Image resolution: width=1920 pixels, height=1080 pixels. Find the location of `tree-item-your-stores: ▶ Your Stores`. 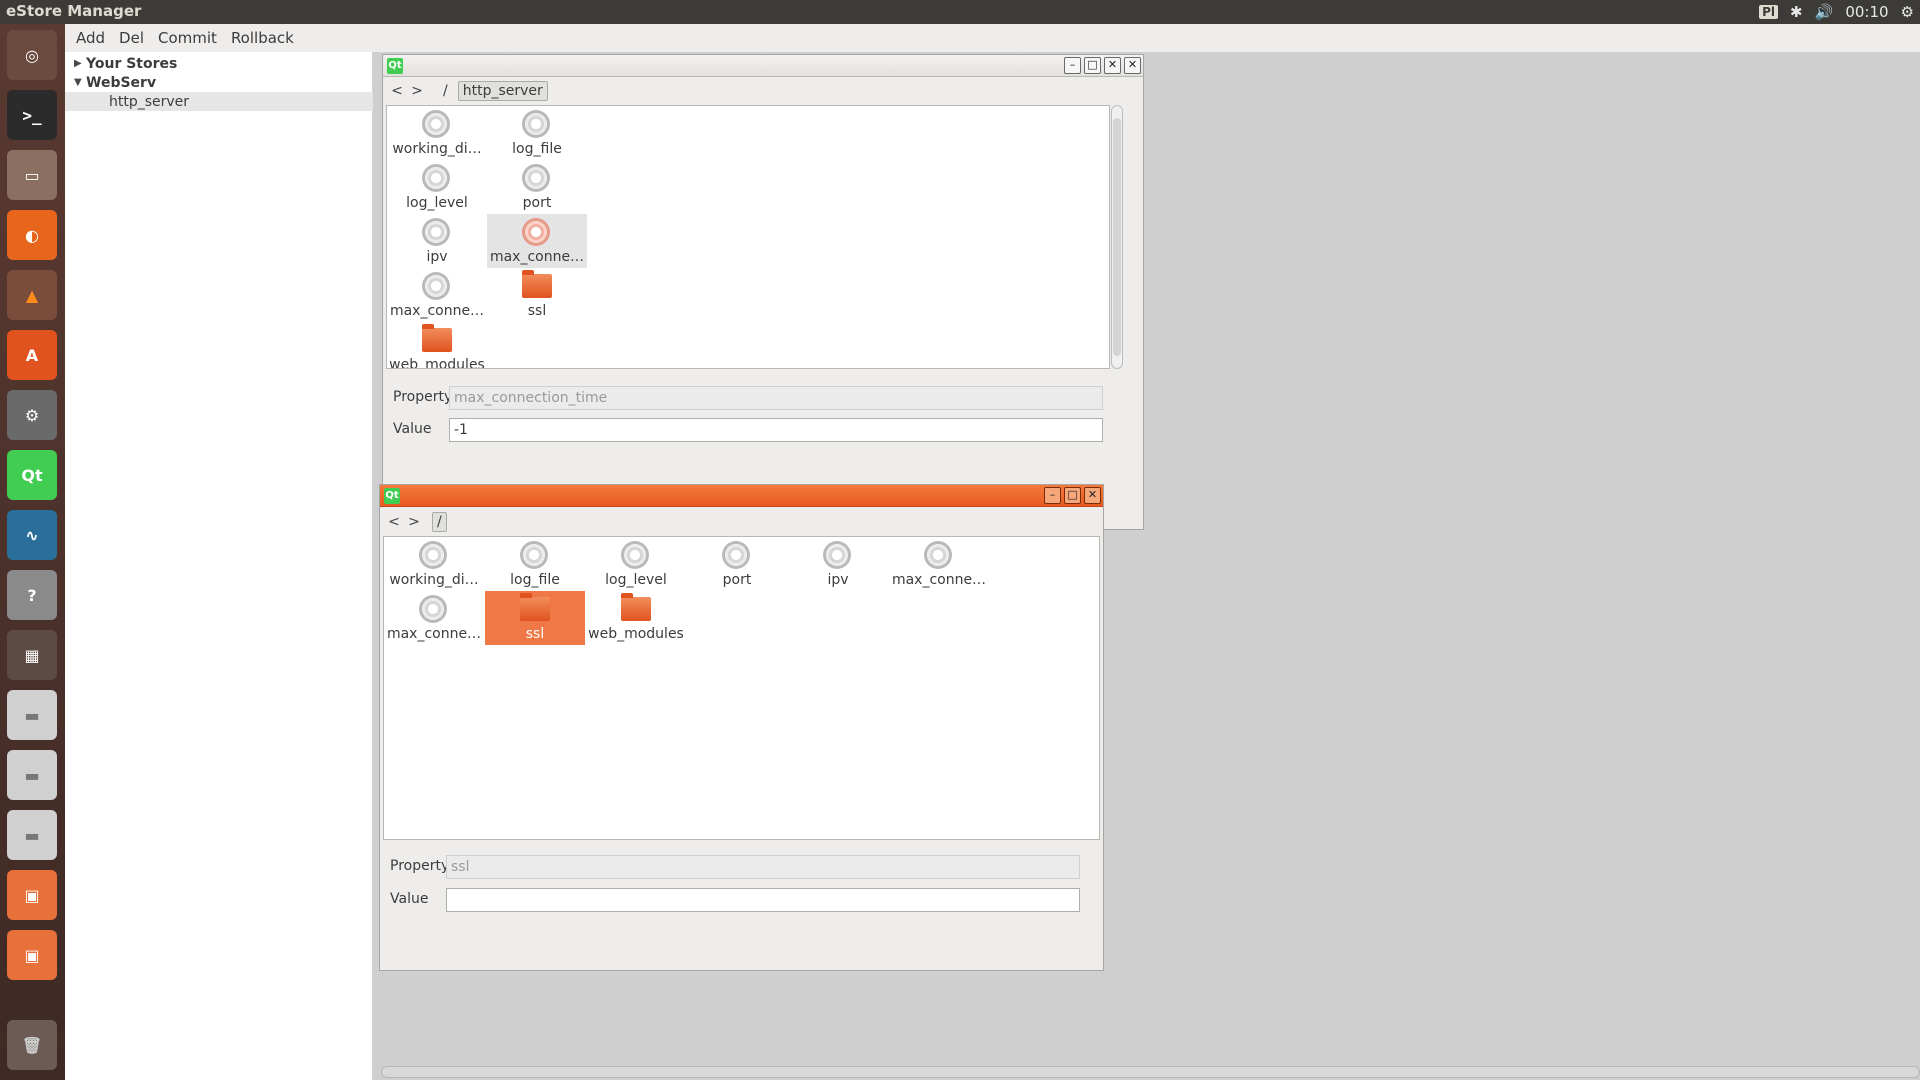

tree-item-your-stores: ▶ Your Stores is located at coordinates (219, 63).